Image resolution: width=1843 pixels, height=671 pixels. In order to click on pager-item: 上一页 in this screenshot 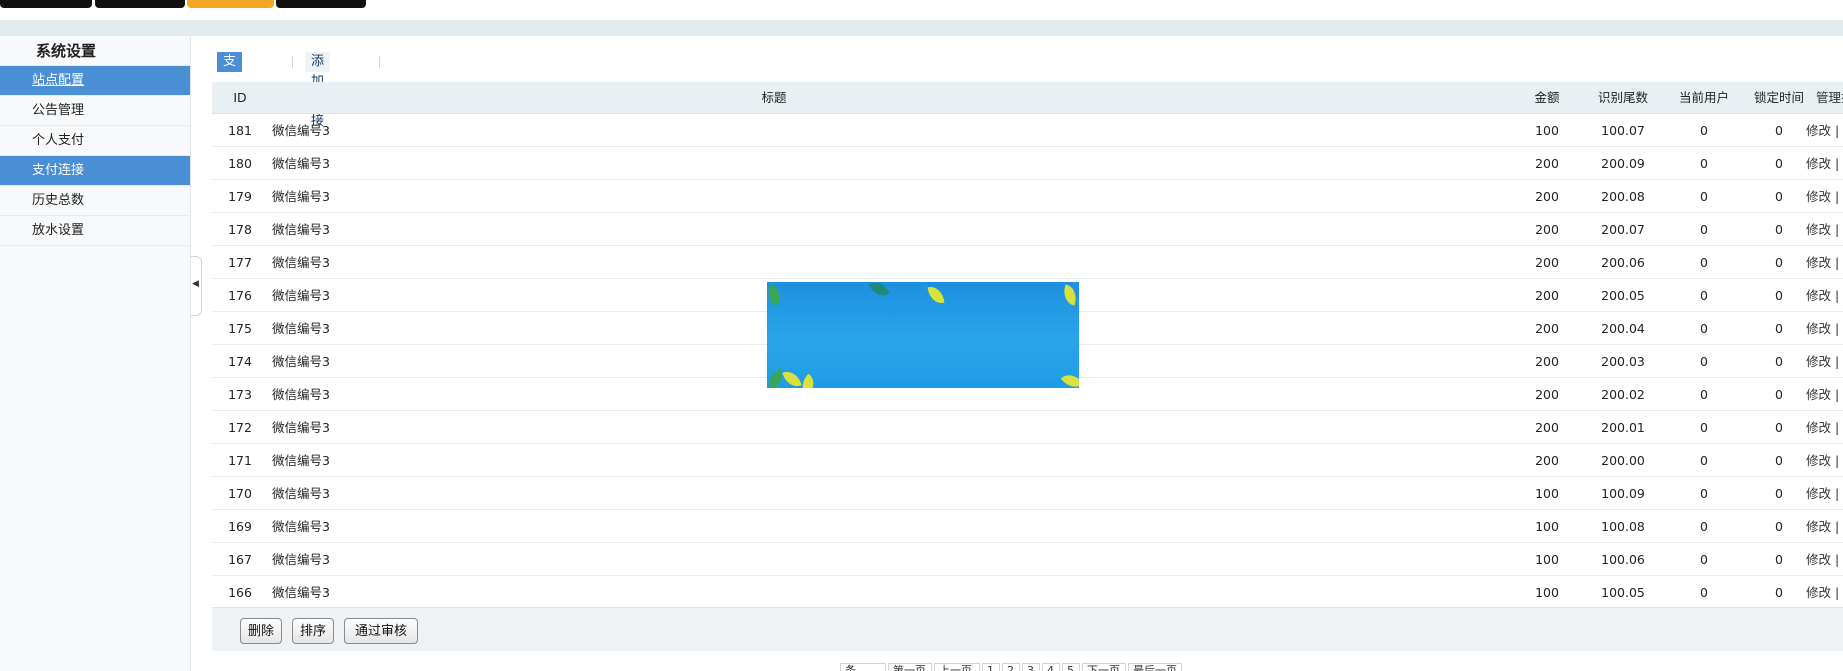, I will do `click(957, 667)`.